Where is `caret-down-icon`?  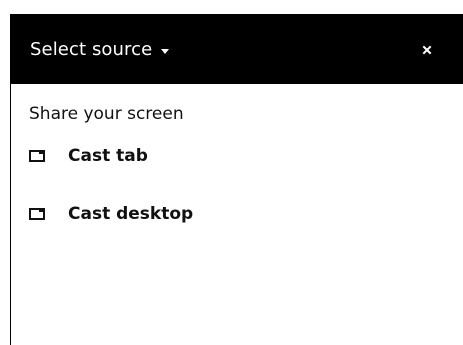 caret-down-icon is located at coordinates (165, 51).